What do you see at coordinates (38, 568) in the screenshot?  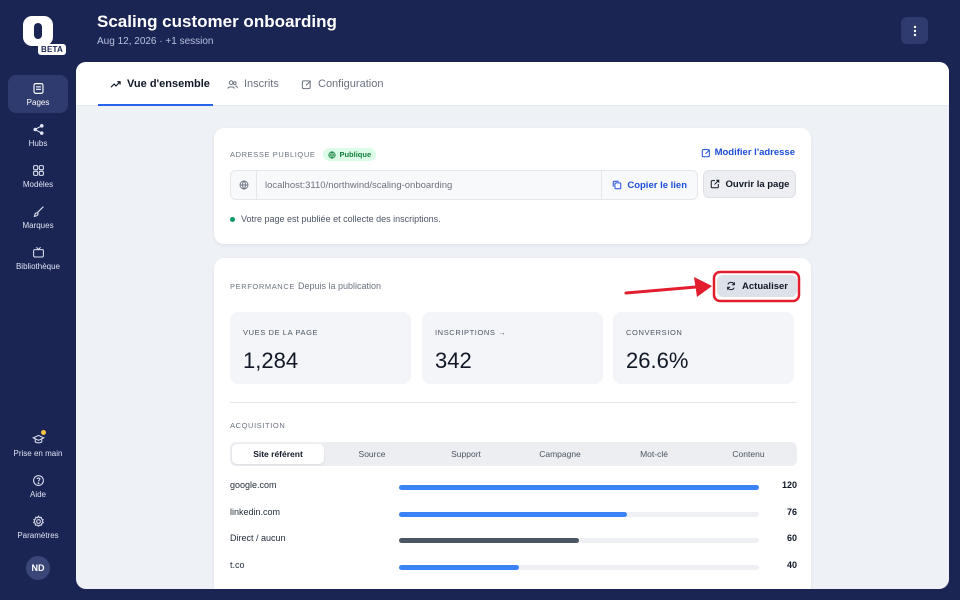 I see `avatar: ND` at bounding box center [38, 568].